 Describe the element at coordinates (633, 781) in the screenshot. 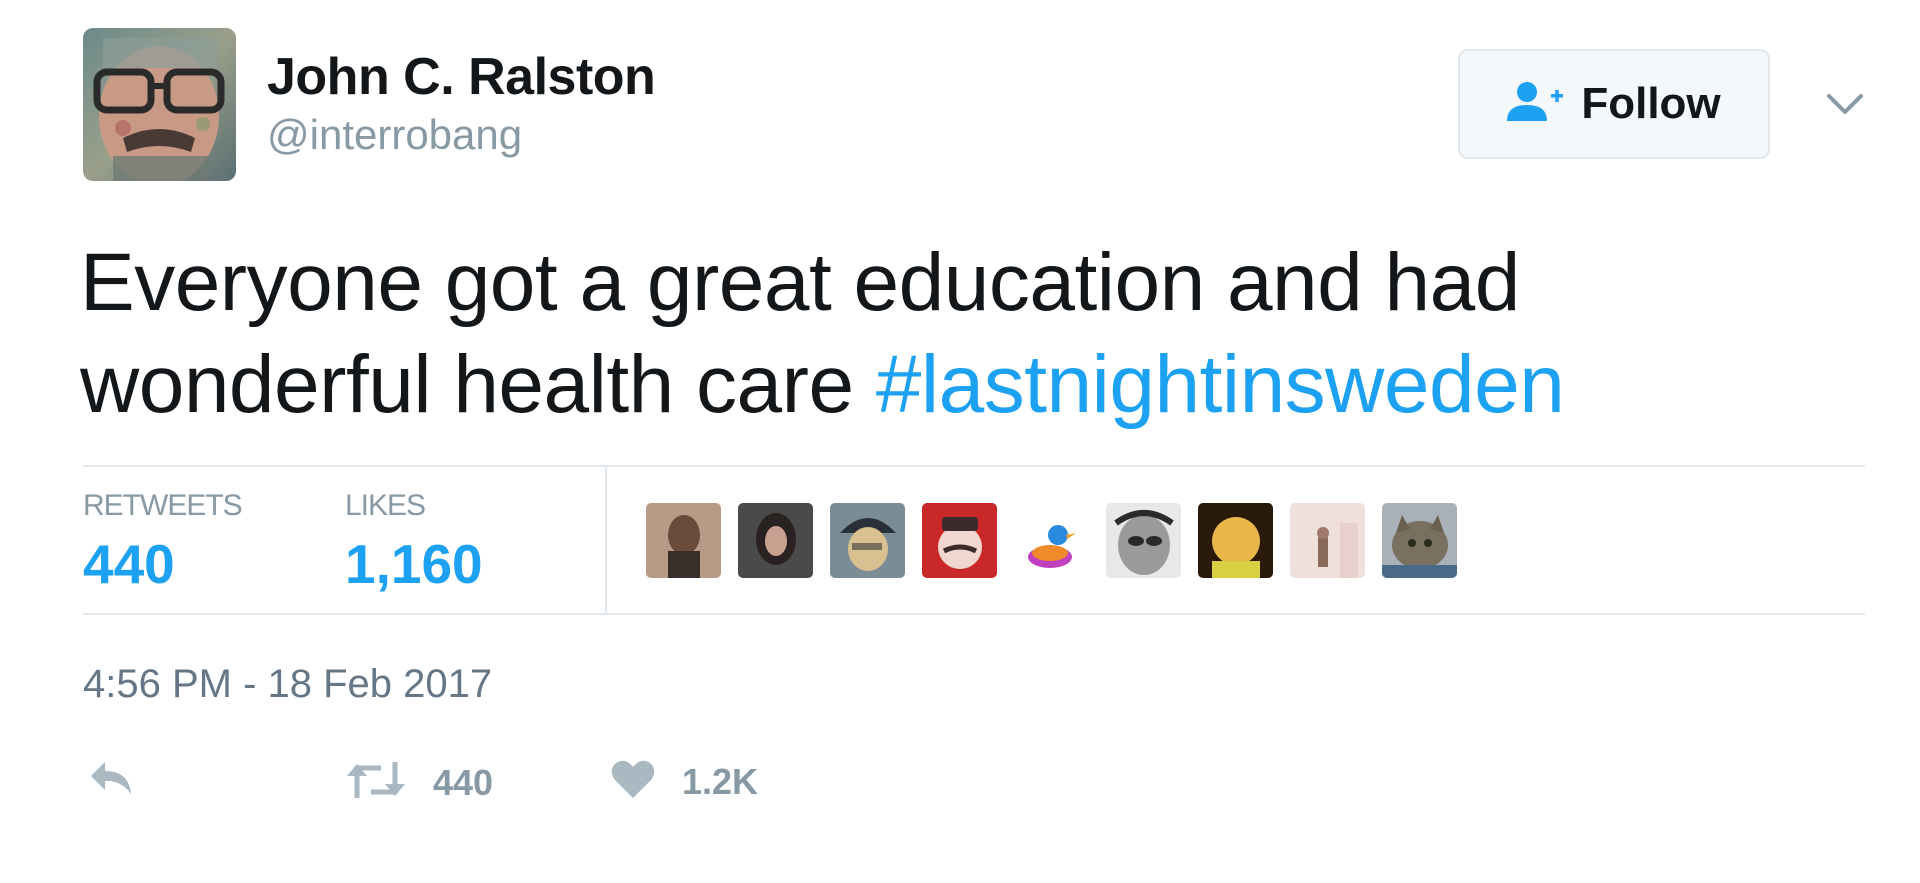

I see `heart-icon` at that location.